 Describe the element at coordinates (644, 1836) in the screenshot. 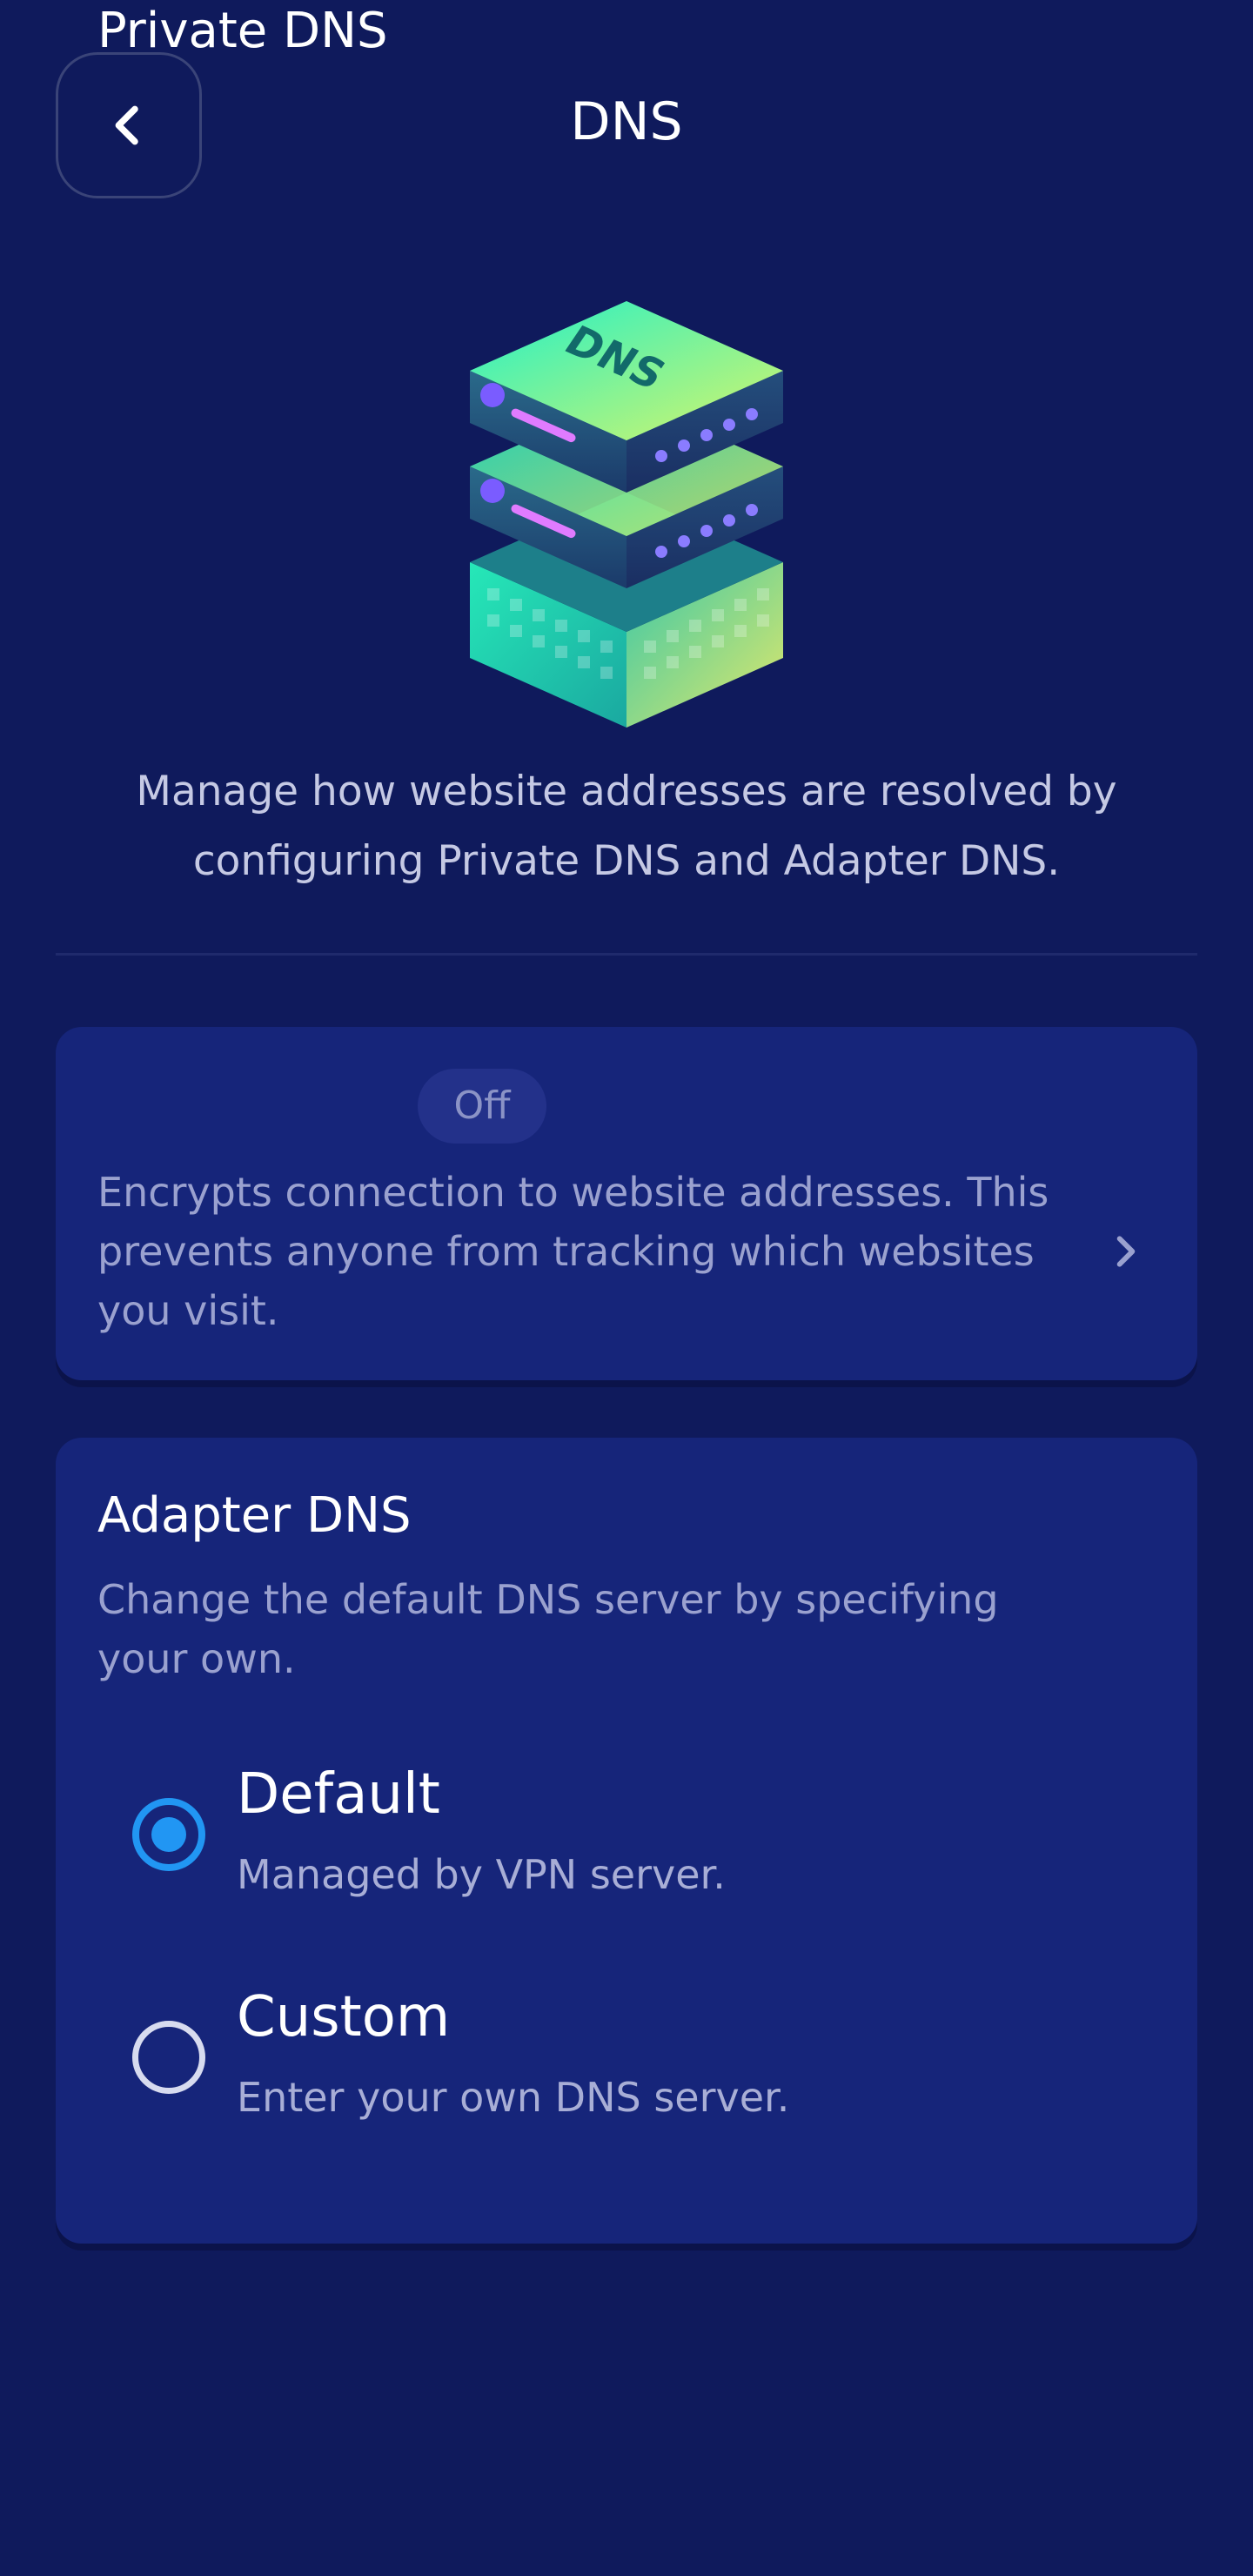

I see `radio-option-default: Default Managed by VPN server.` at that location.